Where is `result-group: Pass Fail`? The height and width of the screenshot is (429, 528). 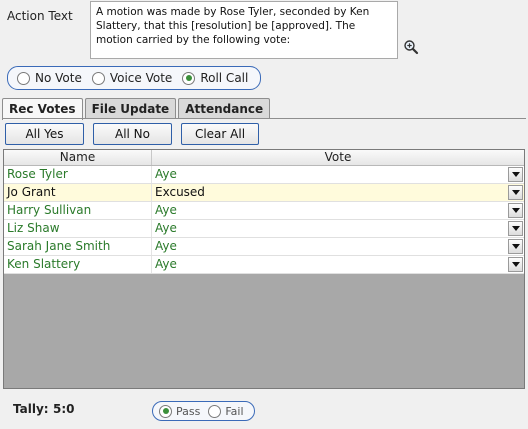 result-group: Pass Fail is located at coordinates (203, 411).